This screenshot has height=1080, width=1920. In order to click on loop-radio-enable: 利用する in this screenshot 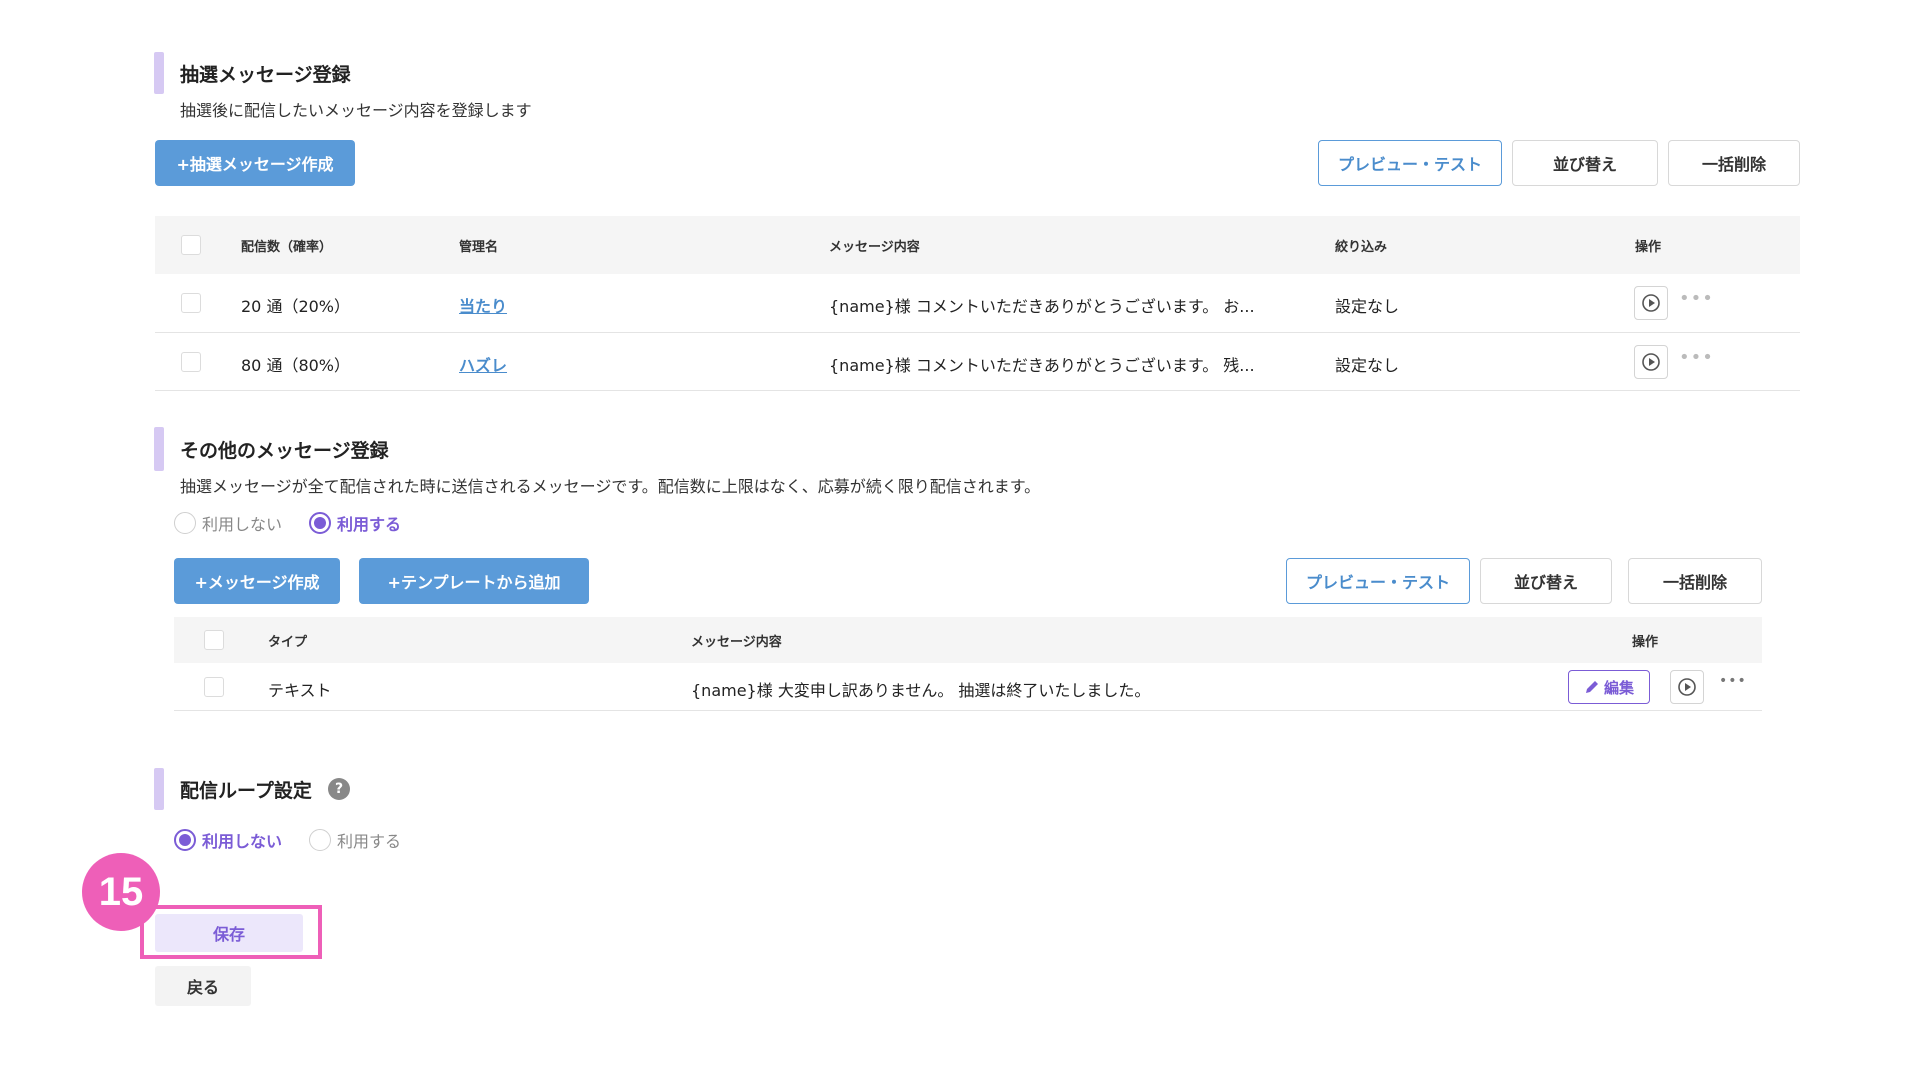, I will do `click(355, 840)`.